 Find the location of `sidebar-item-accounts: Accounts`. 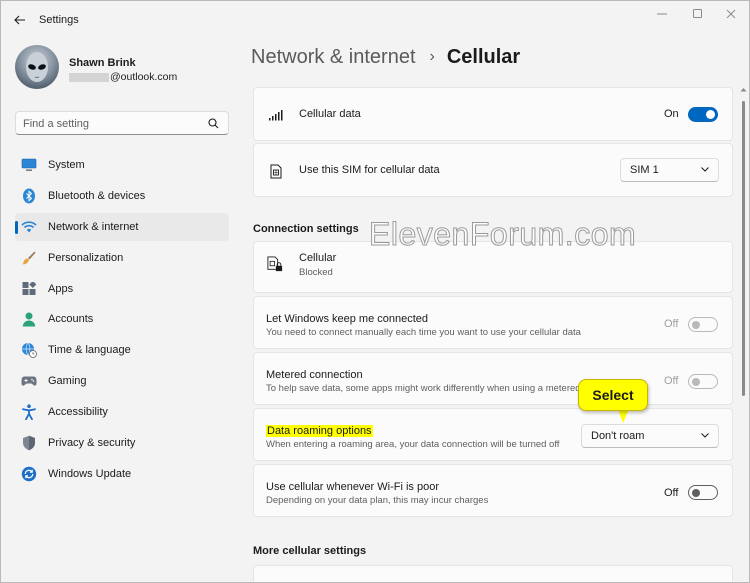

sidebar-item-accounts: Accounts is located at coordinates (122, 319).